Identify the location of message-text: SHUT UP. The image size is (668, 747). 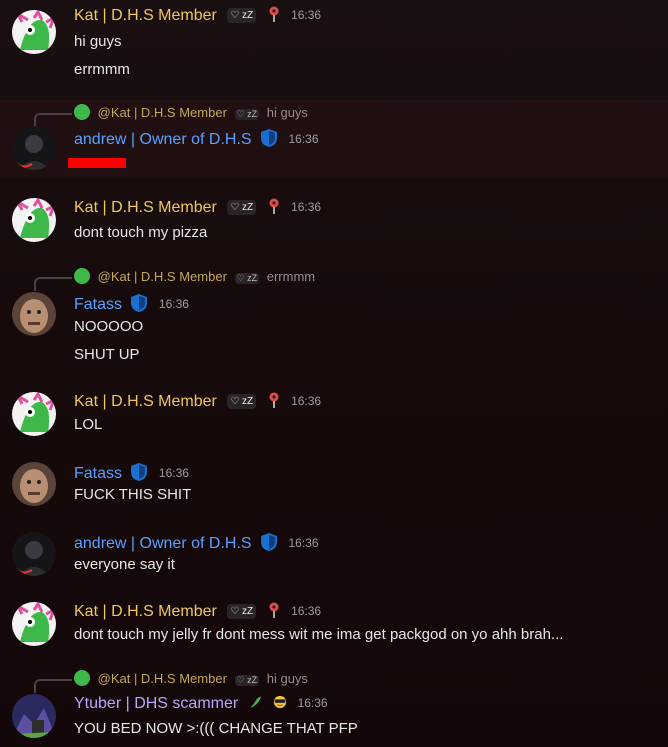
(107, 354).